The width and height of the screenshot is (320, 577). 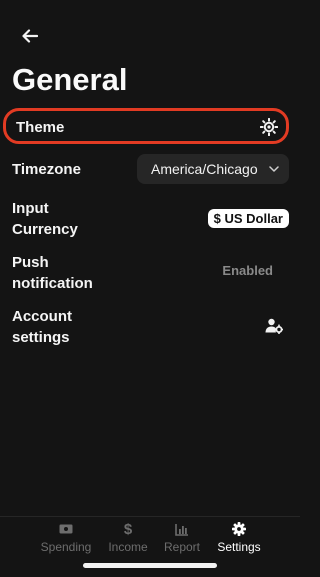 I want to click on tab-settings-label: Settings, so click(x=239, y=547).